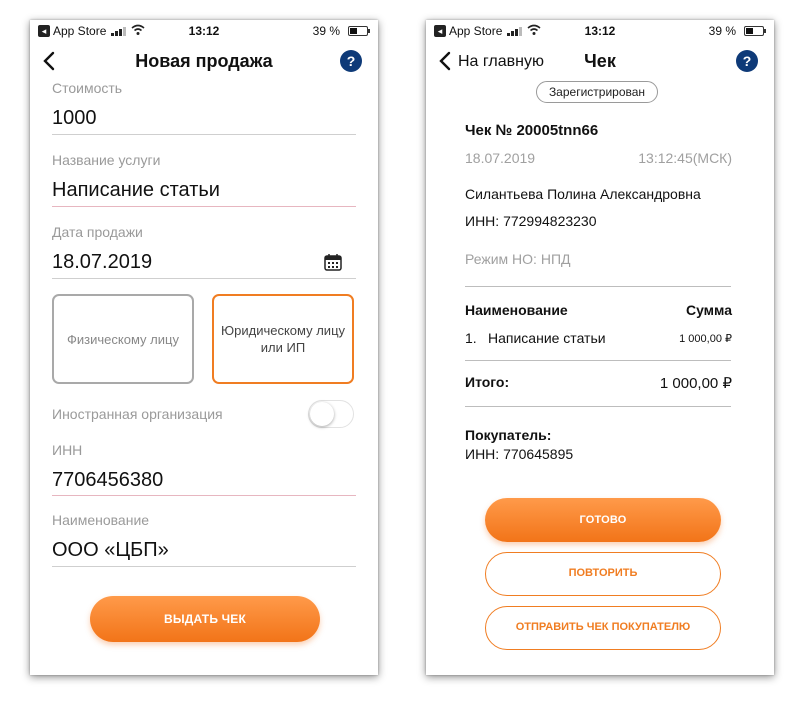 The image size is (800, 701). I want to click on nav-bar: На главную Чек ?, so click(600, 61).